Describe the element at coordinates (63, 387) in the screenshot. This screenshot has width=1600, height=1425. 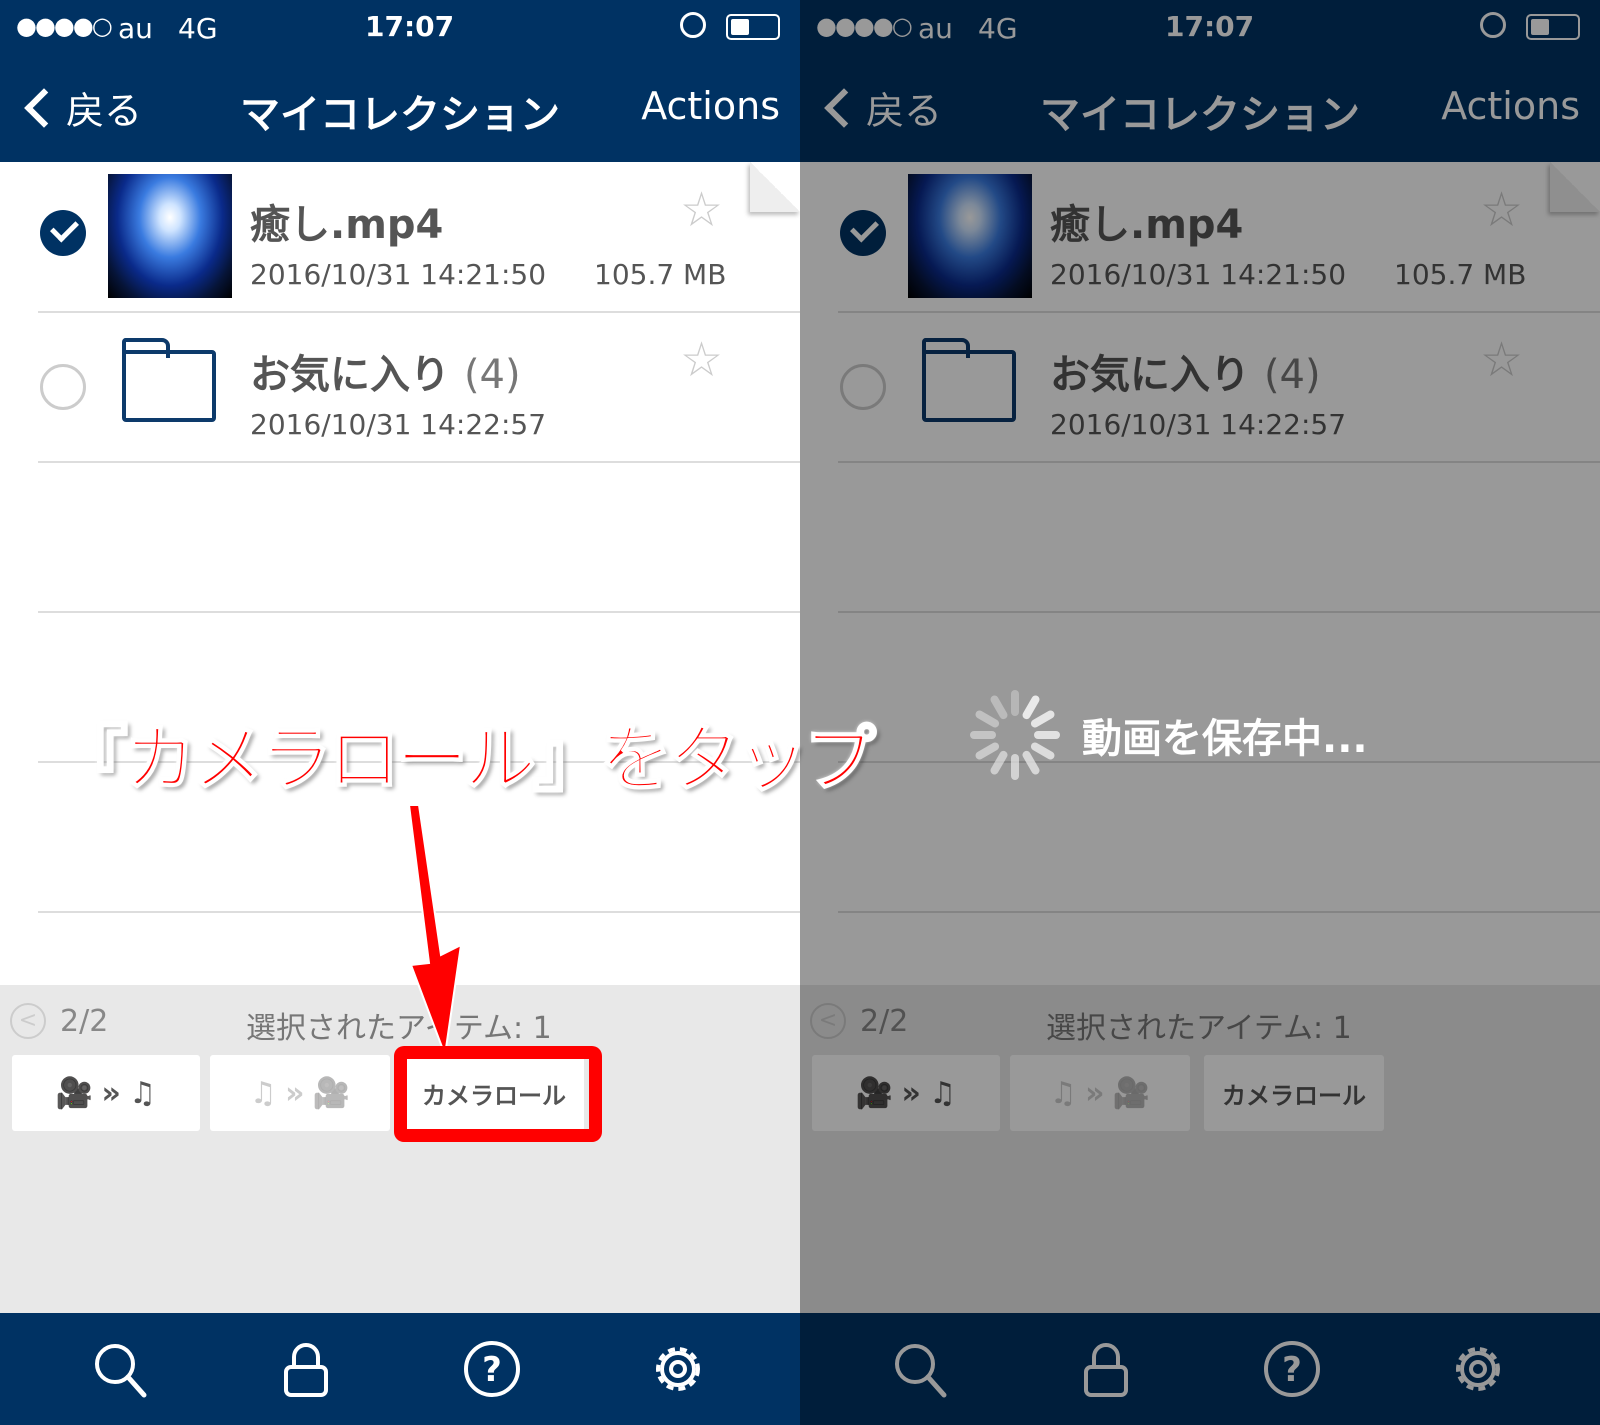
I see `checkbox-unchecked` at that location.